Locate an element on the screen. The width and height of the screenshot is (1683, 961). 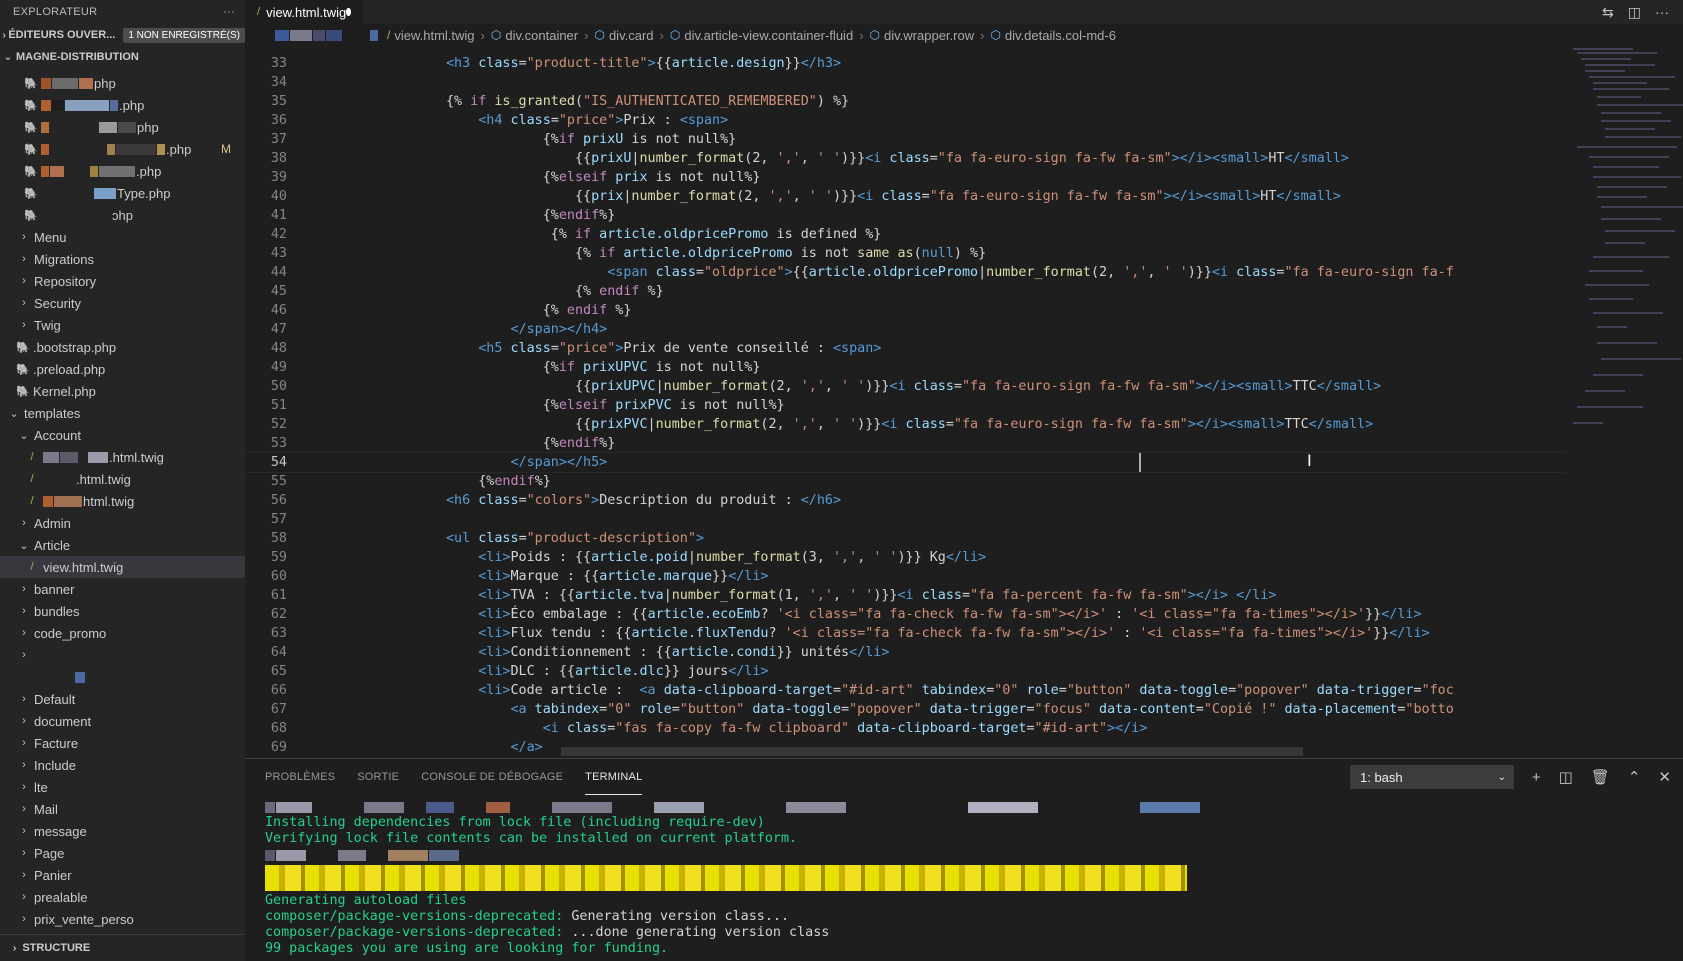
compare-changes-icon: ⇆ is located at coordinates (1608, 12).